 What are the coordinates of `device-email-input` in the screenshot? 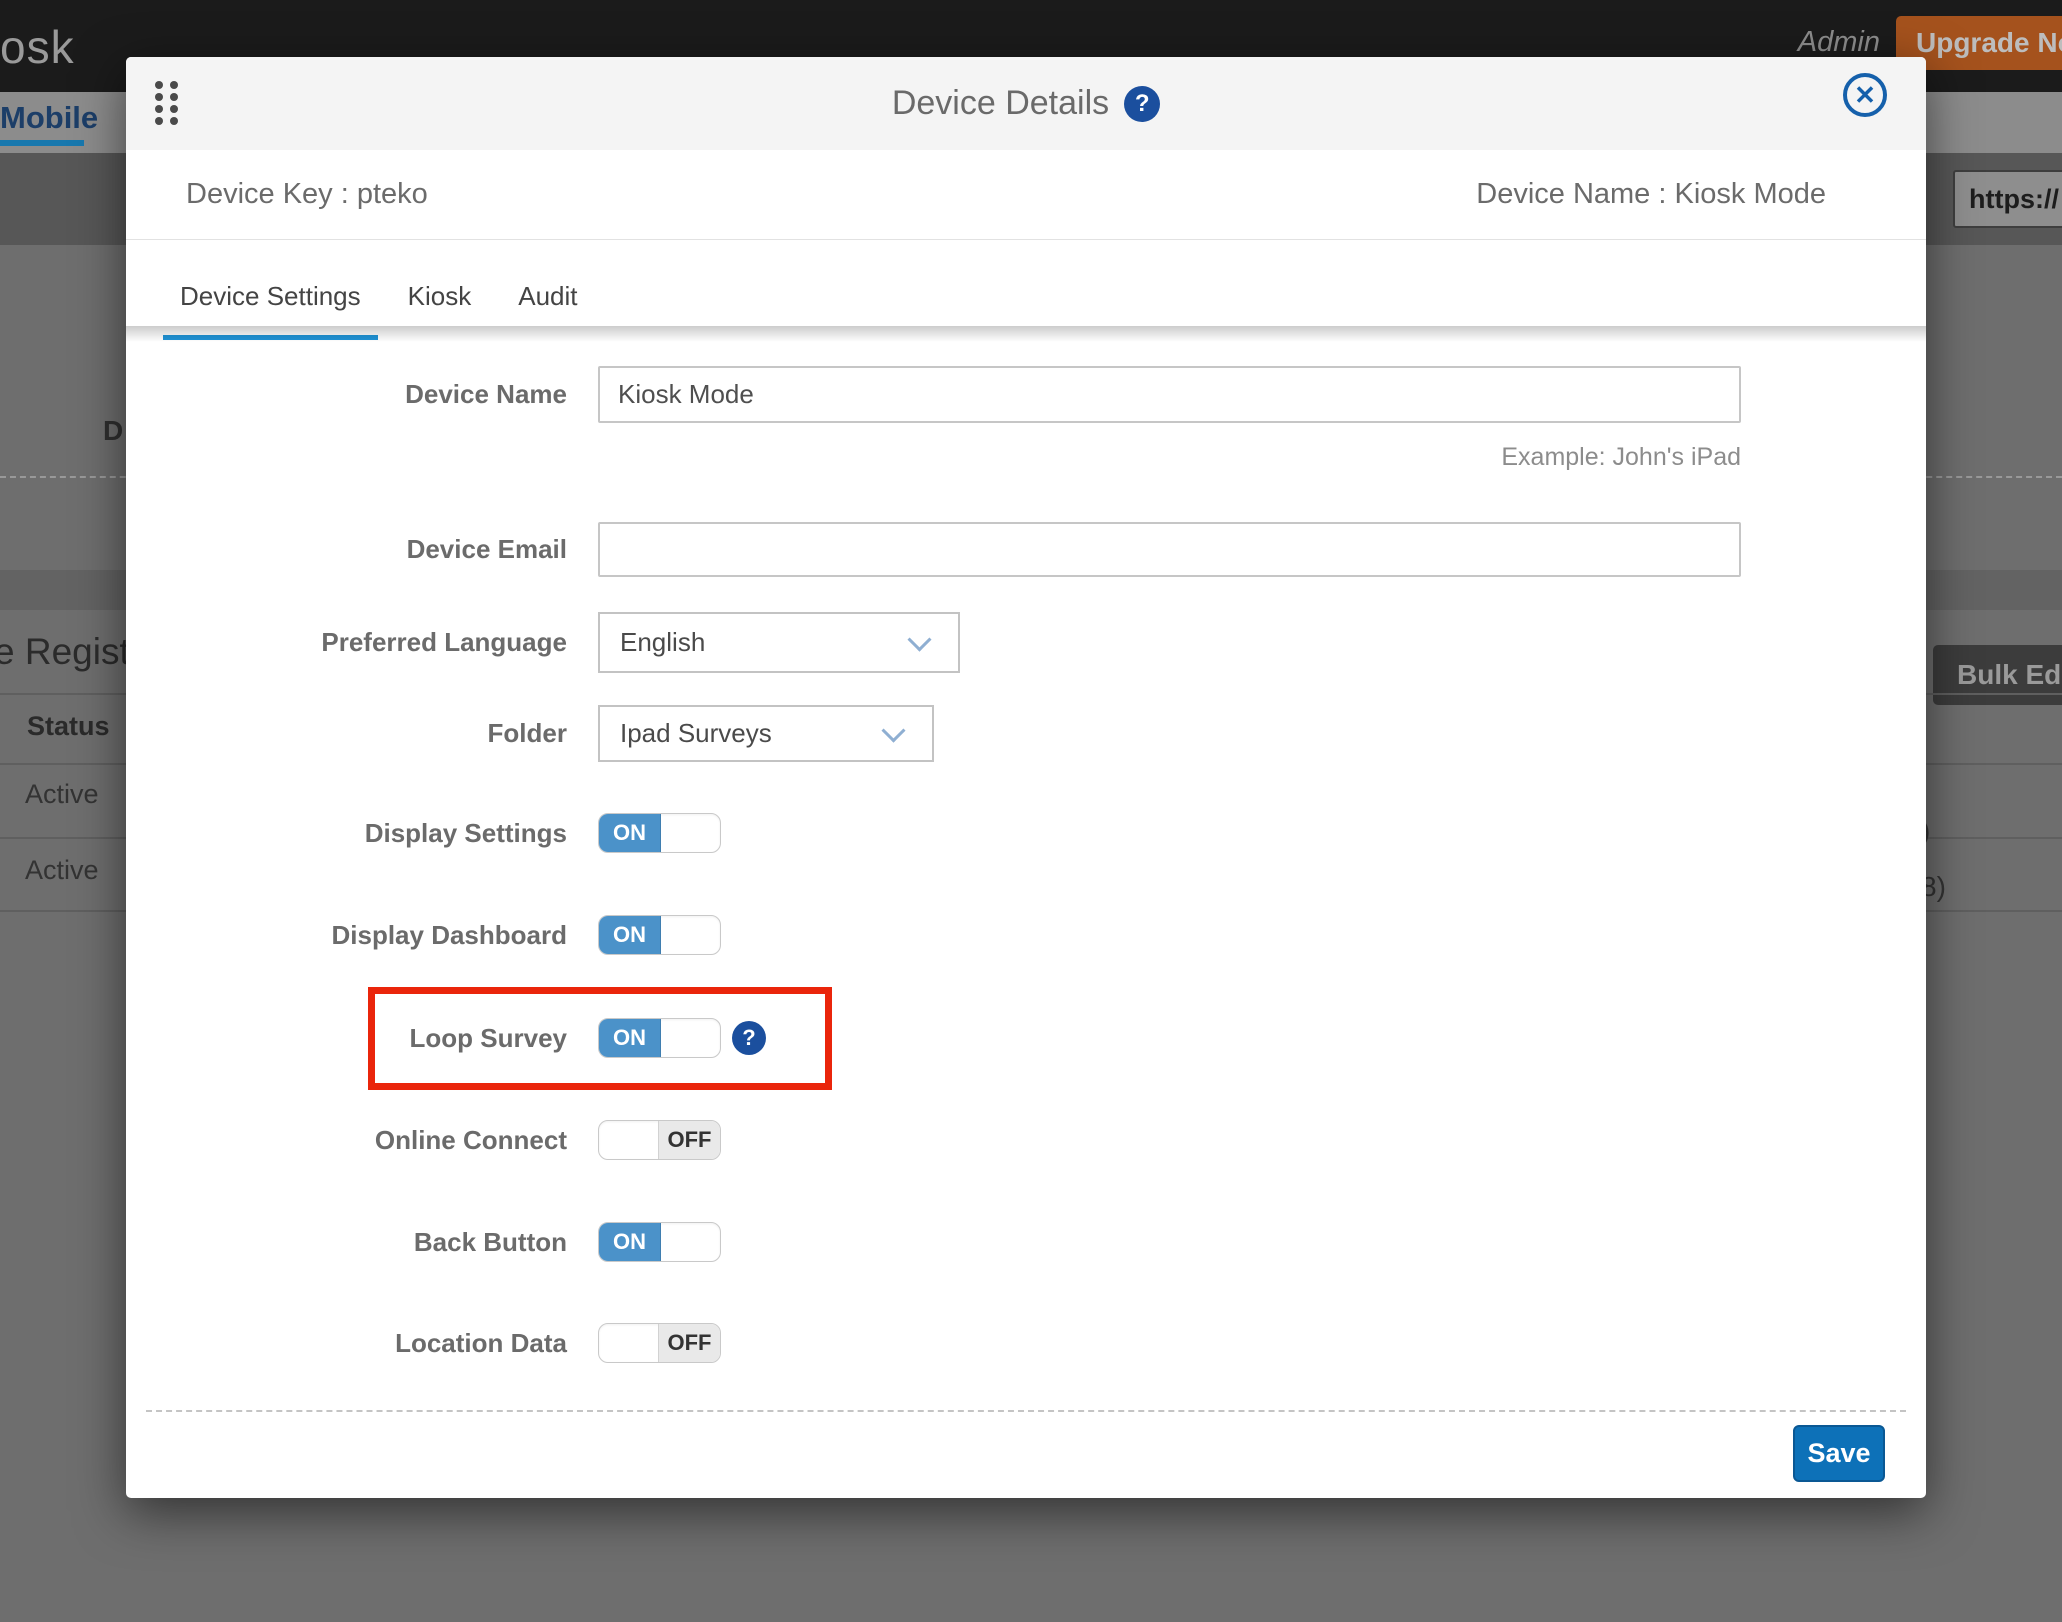 It's located at (1169, 549).